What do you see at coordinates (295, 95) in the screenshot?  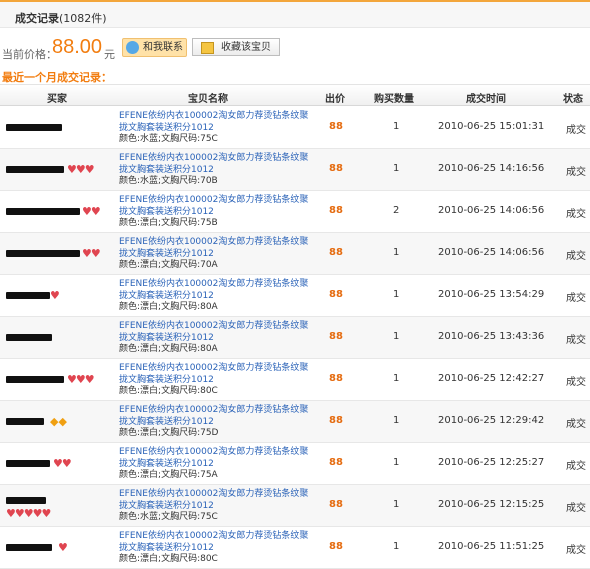 I see `table-header: 买家 宝贝名称 出价 购买数量 成交时间 状态` at bounding box center [295, 95].